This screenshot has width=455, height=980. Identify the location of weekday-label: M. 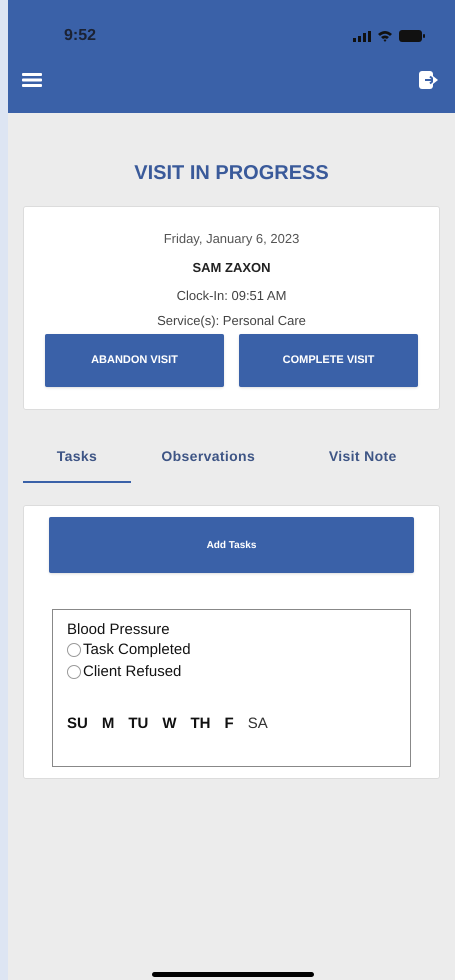
(108, 724).